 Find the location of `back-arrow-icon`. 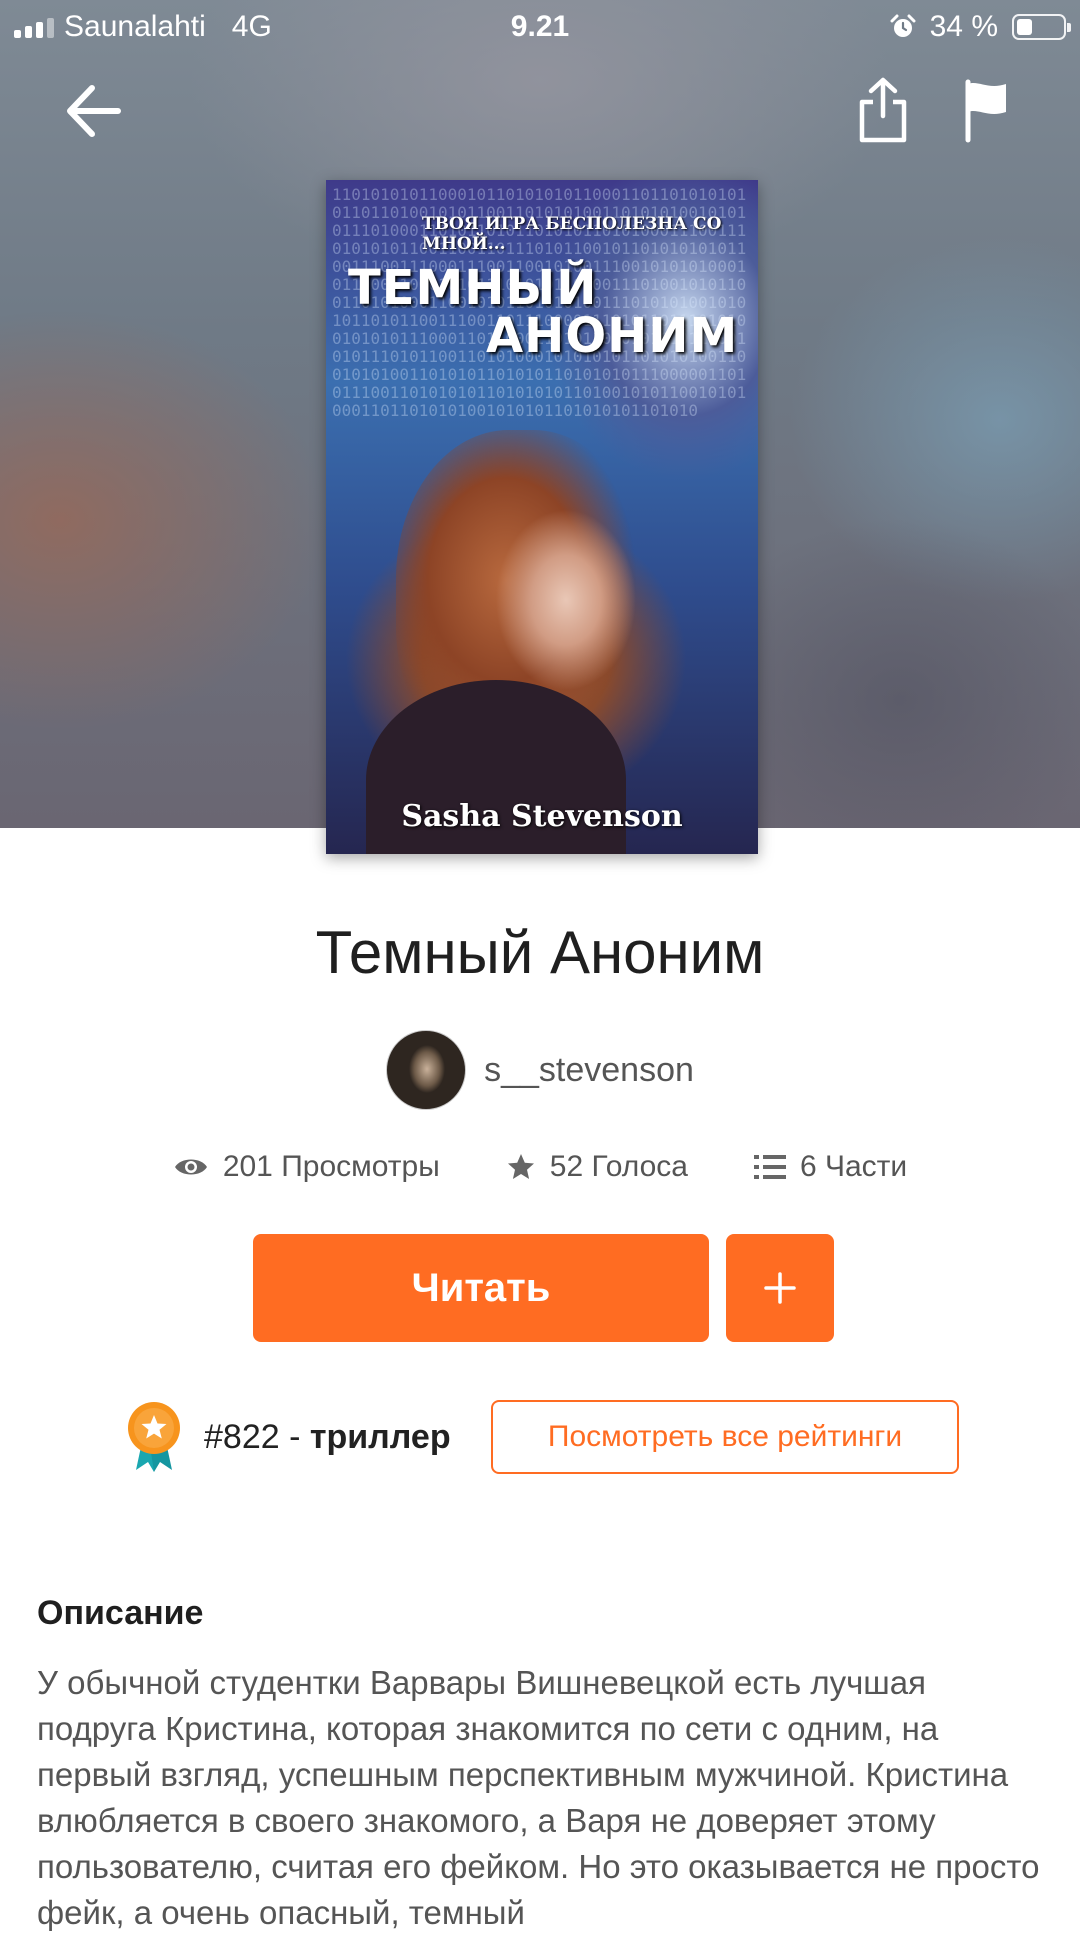

back-arrow-icon is located at coordinates (94, 111).